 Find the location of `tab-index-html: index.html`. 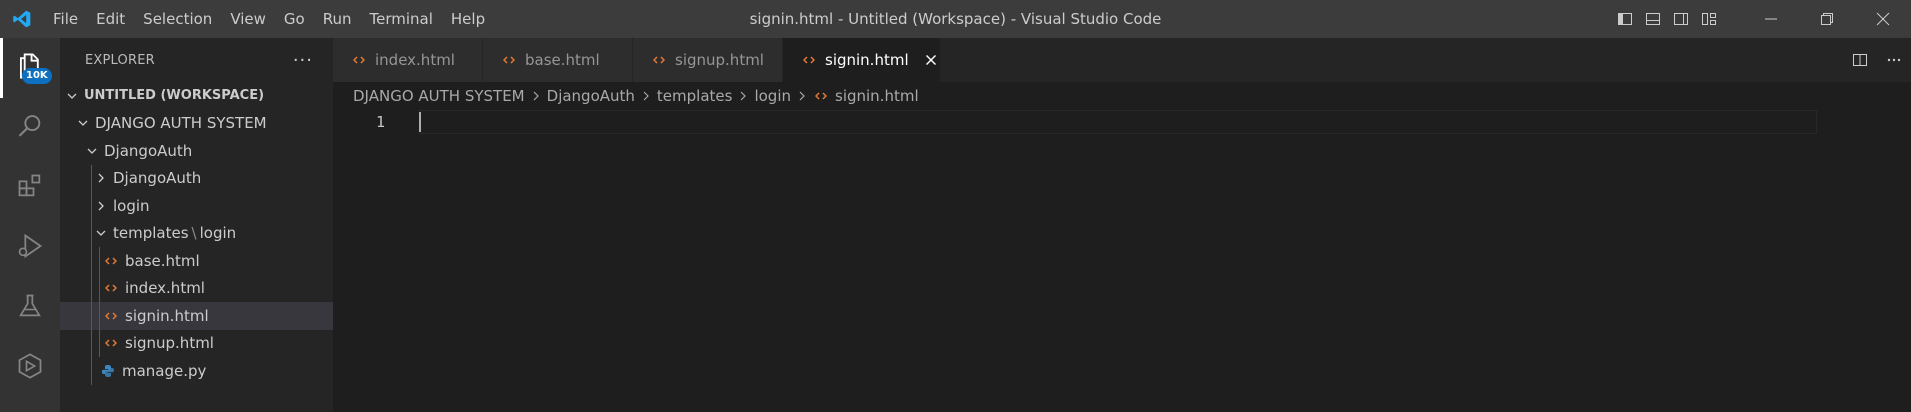

tab-index-html: index.html is located at coordinates (408, 60).